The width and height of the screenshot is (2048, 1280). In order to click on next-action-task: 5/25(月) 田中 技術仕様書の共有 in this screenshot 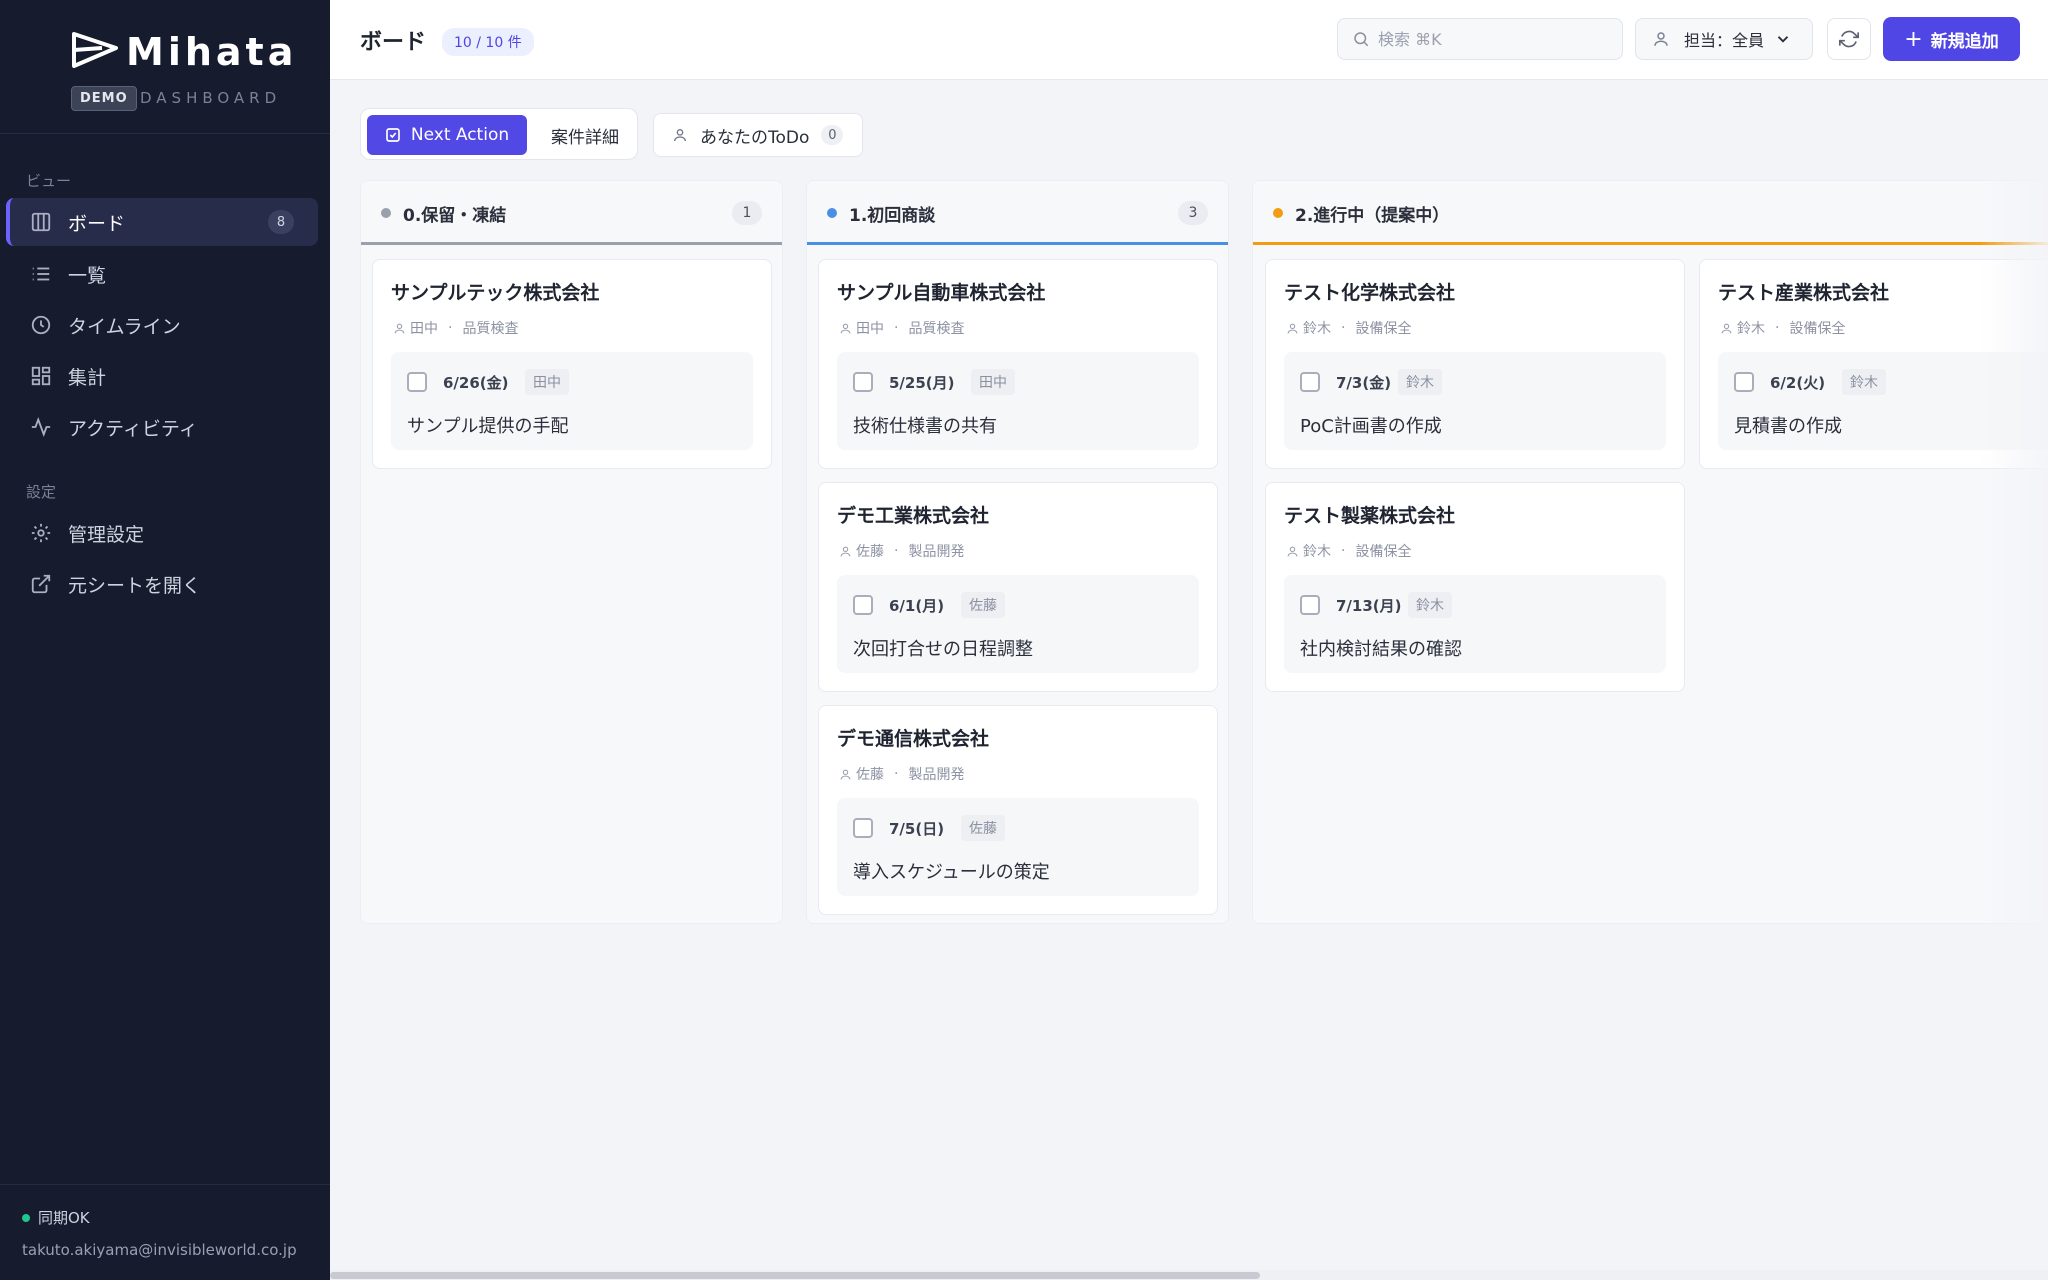, I will do `click(1018, 401)`.